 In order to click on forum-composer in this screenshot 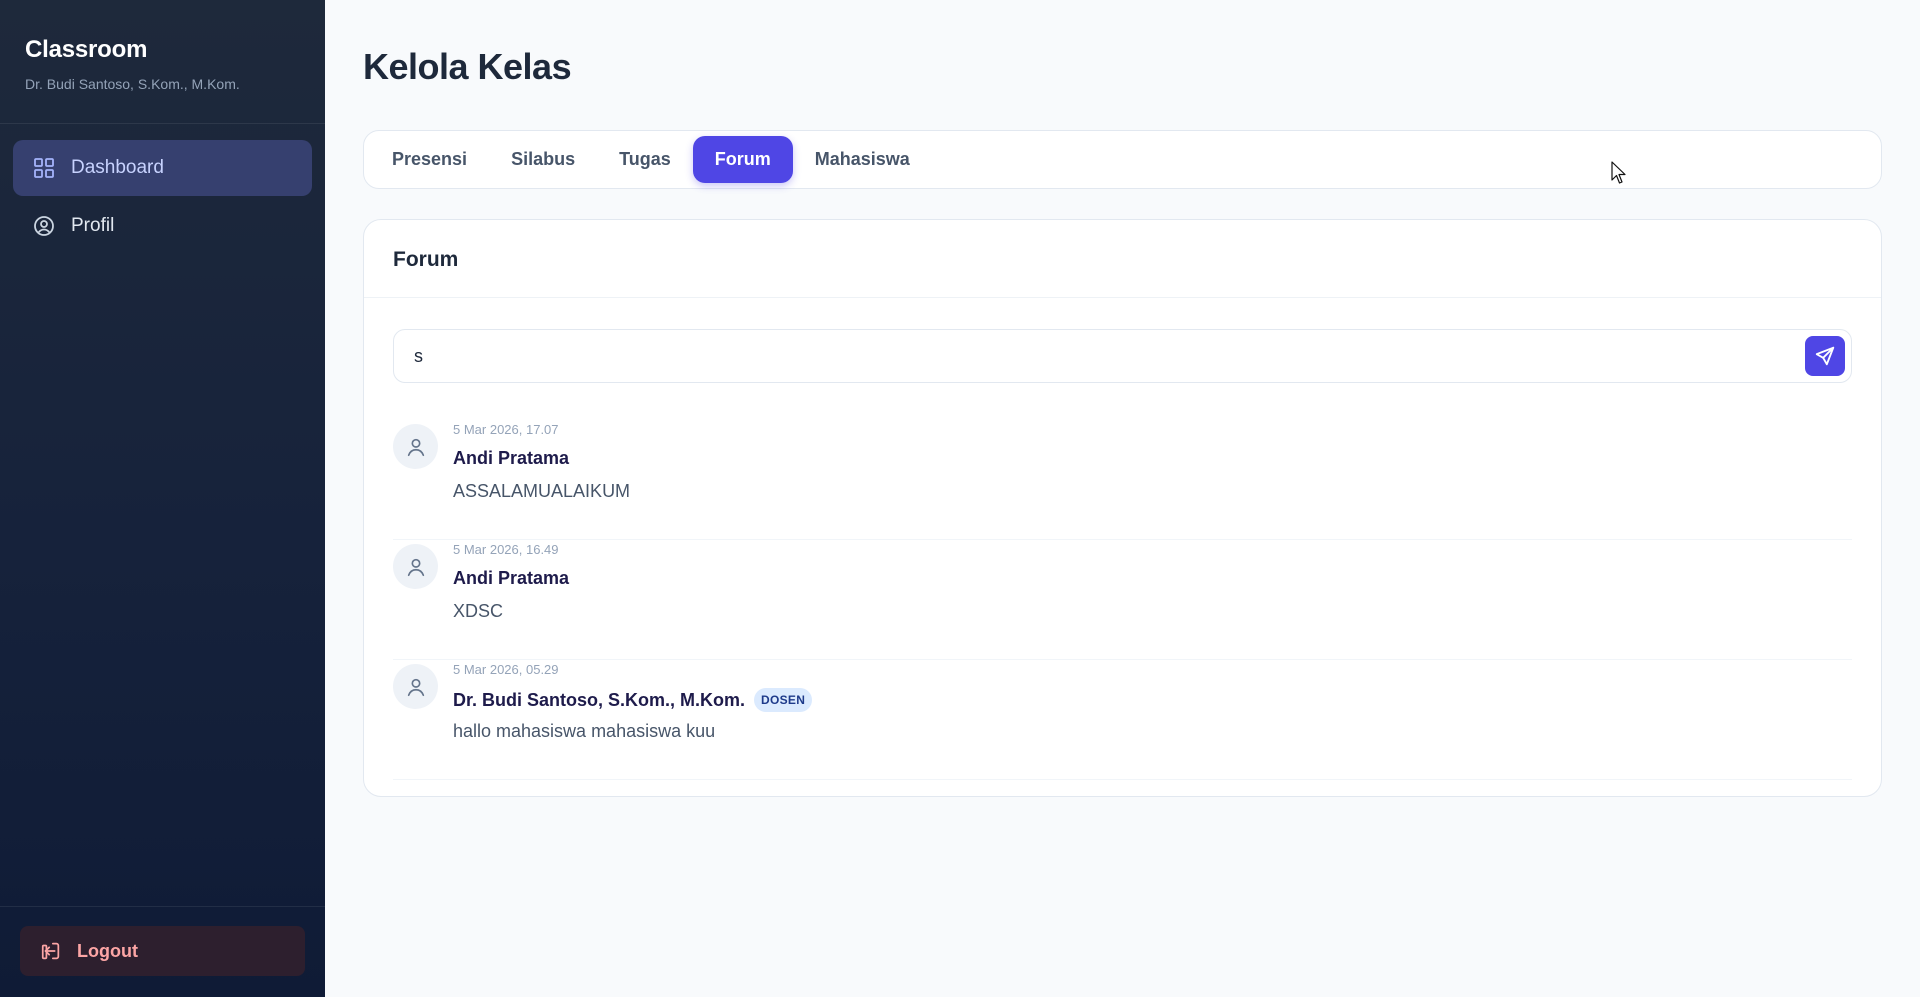, I will do `click(1122, 356)`.